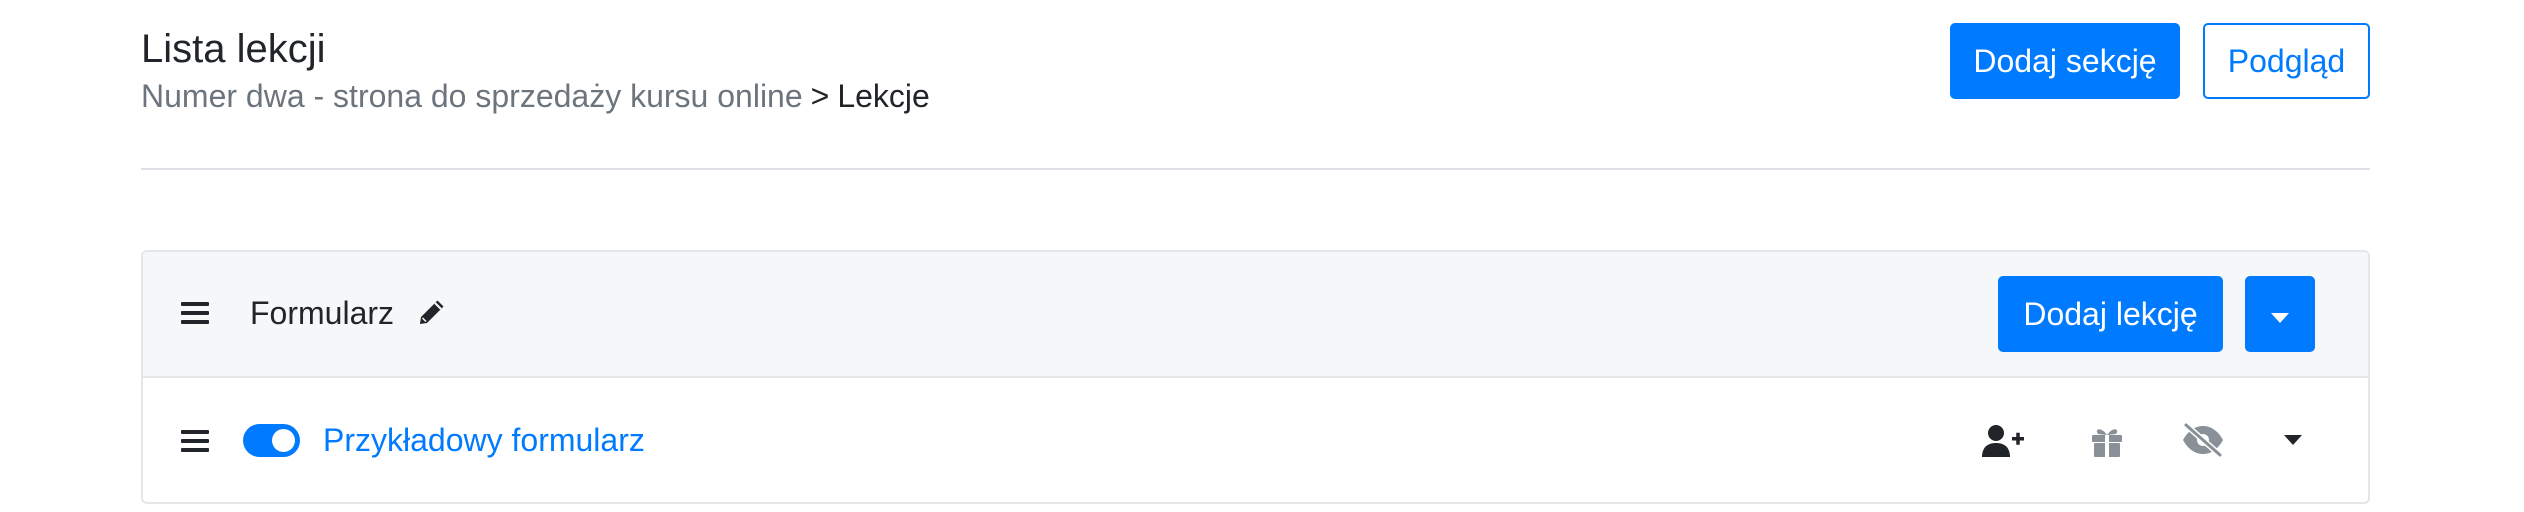 This screenshot has width=2524, height=512. I want to click on page-title: Lista lekcji, so click(233, 49).